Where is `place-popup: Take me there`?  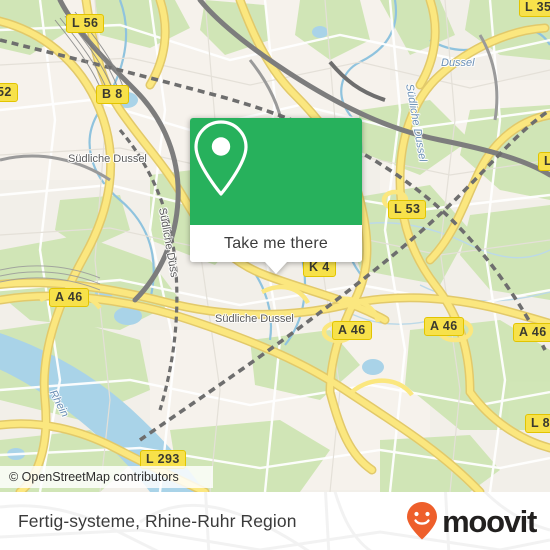 place-popup: Take me there is located at coordinates (276, 196).